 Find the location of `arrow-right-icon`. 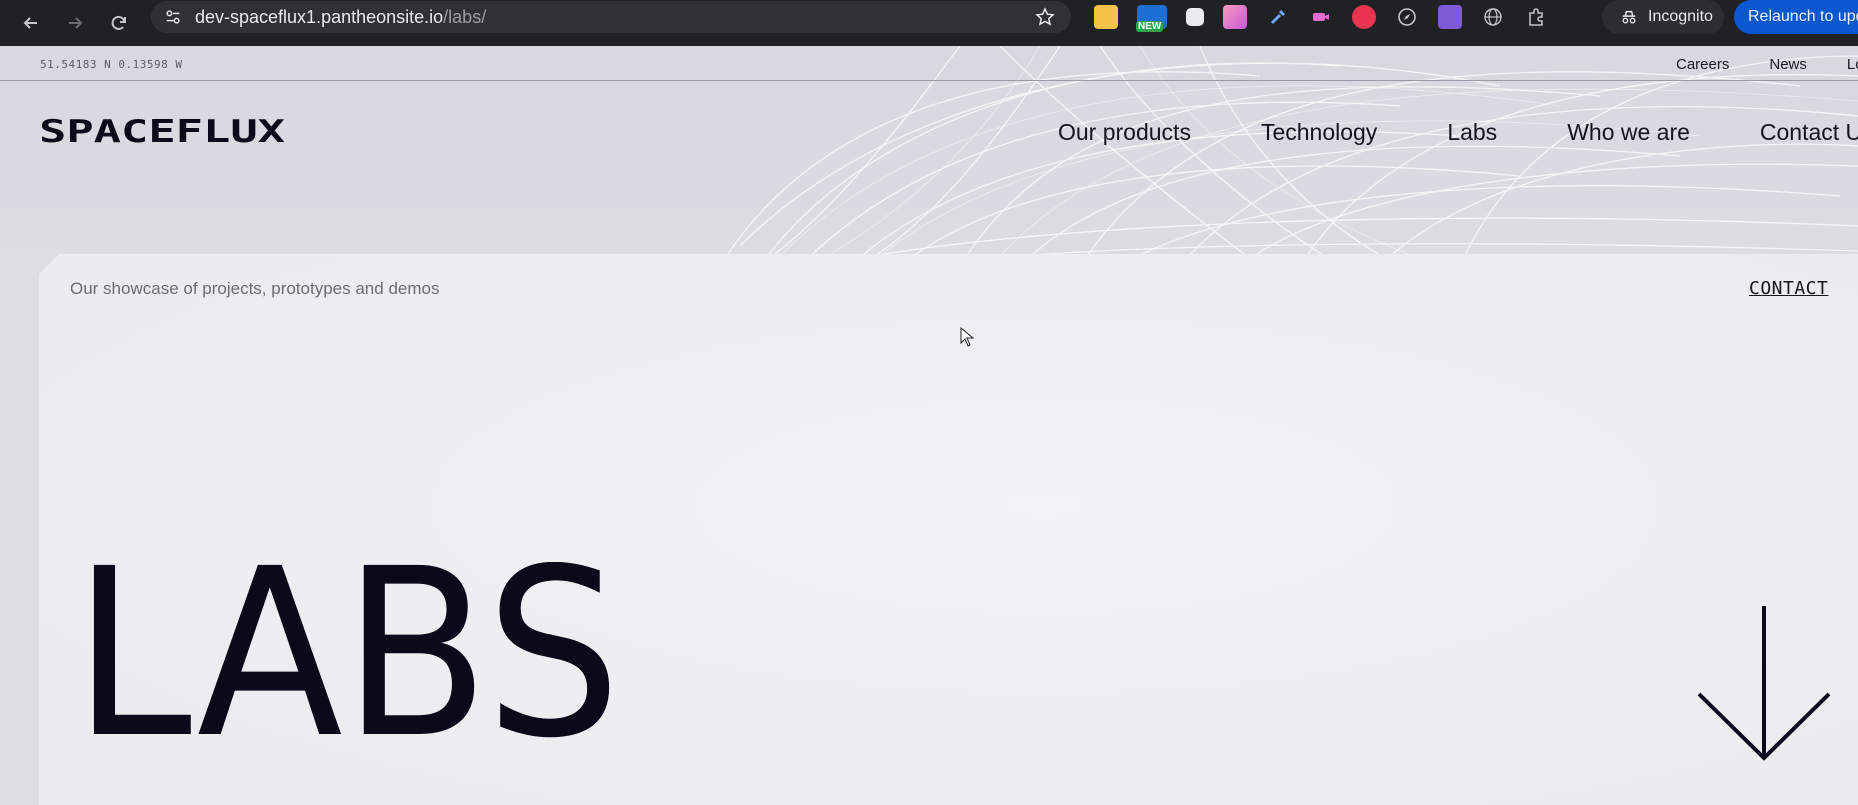

arrow-right-icon is located at coordinates (76, 23).